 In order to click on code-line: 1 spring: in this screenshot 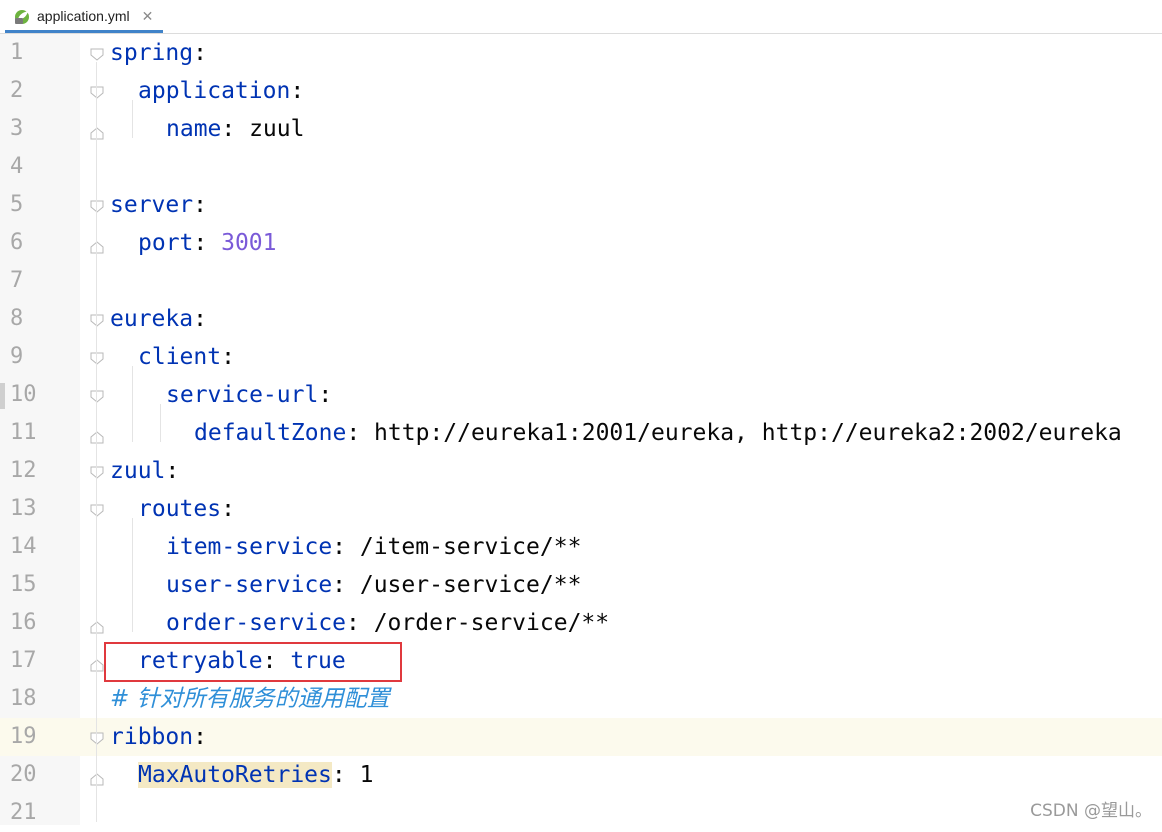, I will do `click(581, 53)`.